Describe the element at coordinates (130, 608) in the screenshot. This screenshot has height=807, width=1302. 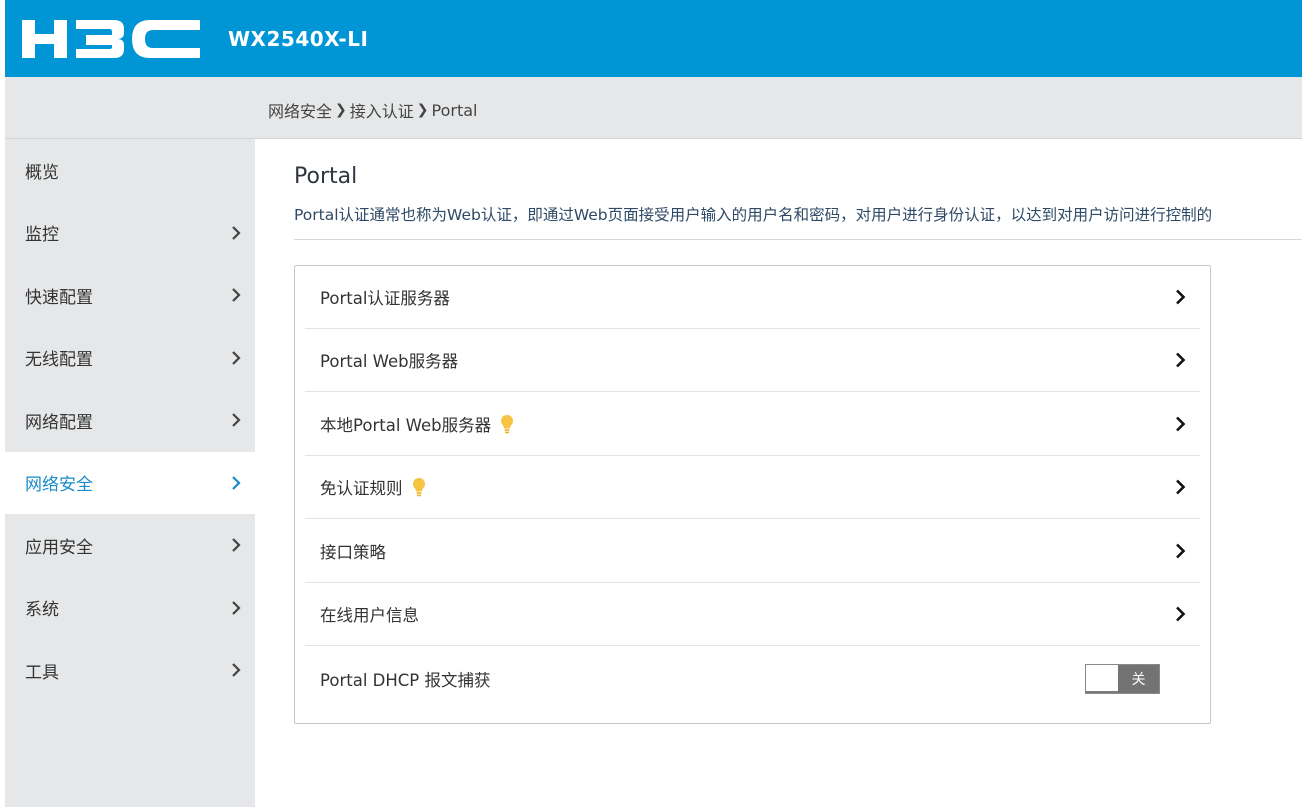
I see `sidebar-item-system: 系统` at that location.